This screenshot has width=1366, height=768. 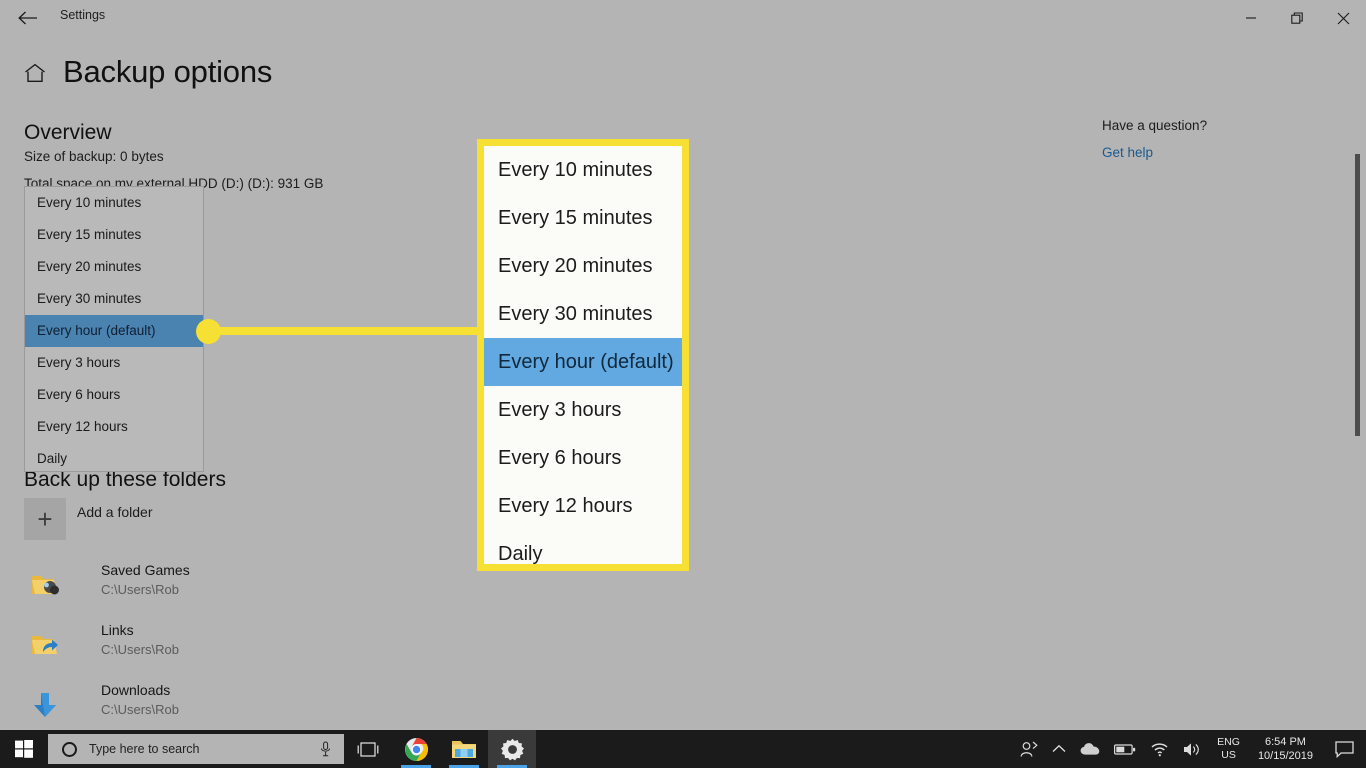 What do you see at coordinates (575, 266) in the screenshot?
I see `callout-option: Every 20 minutes` at bounding box center [575, 266].